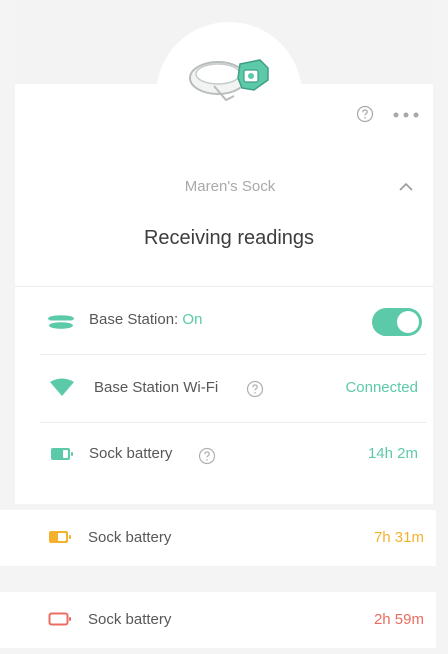  What do you see at coordinates (136, 319) in the screenshot?
I see `base-station-label-text: Base Station:` at bounding box center [136, 319].